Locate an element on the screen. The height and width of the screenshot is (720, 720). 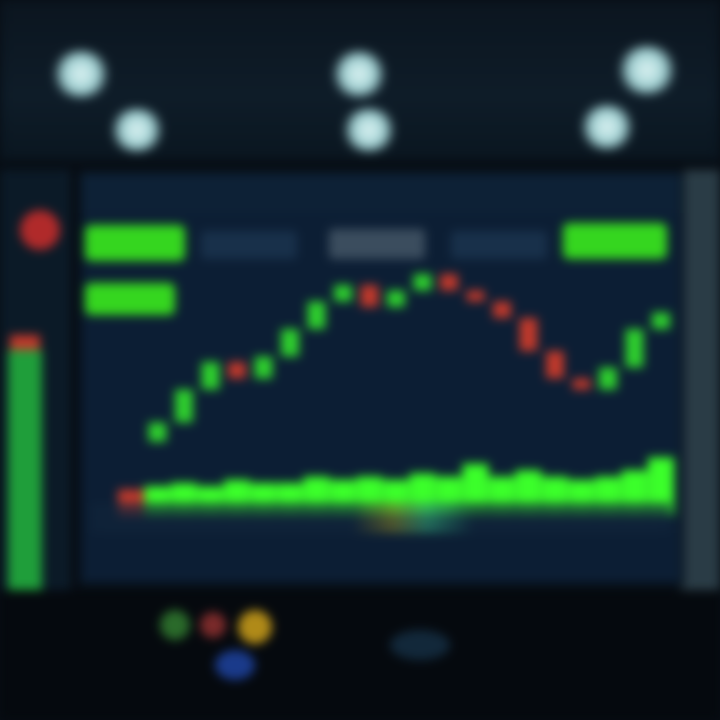
desk-light-green is located at coordinates (175, 625).